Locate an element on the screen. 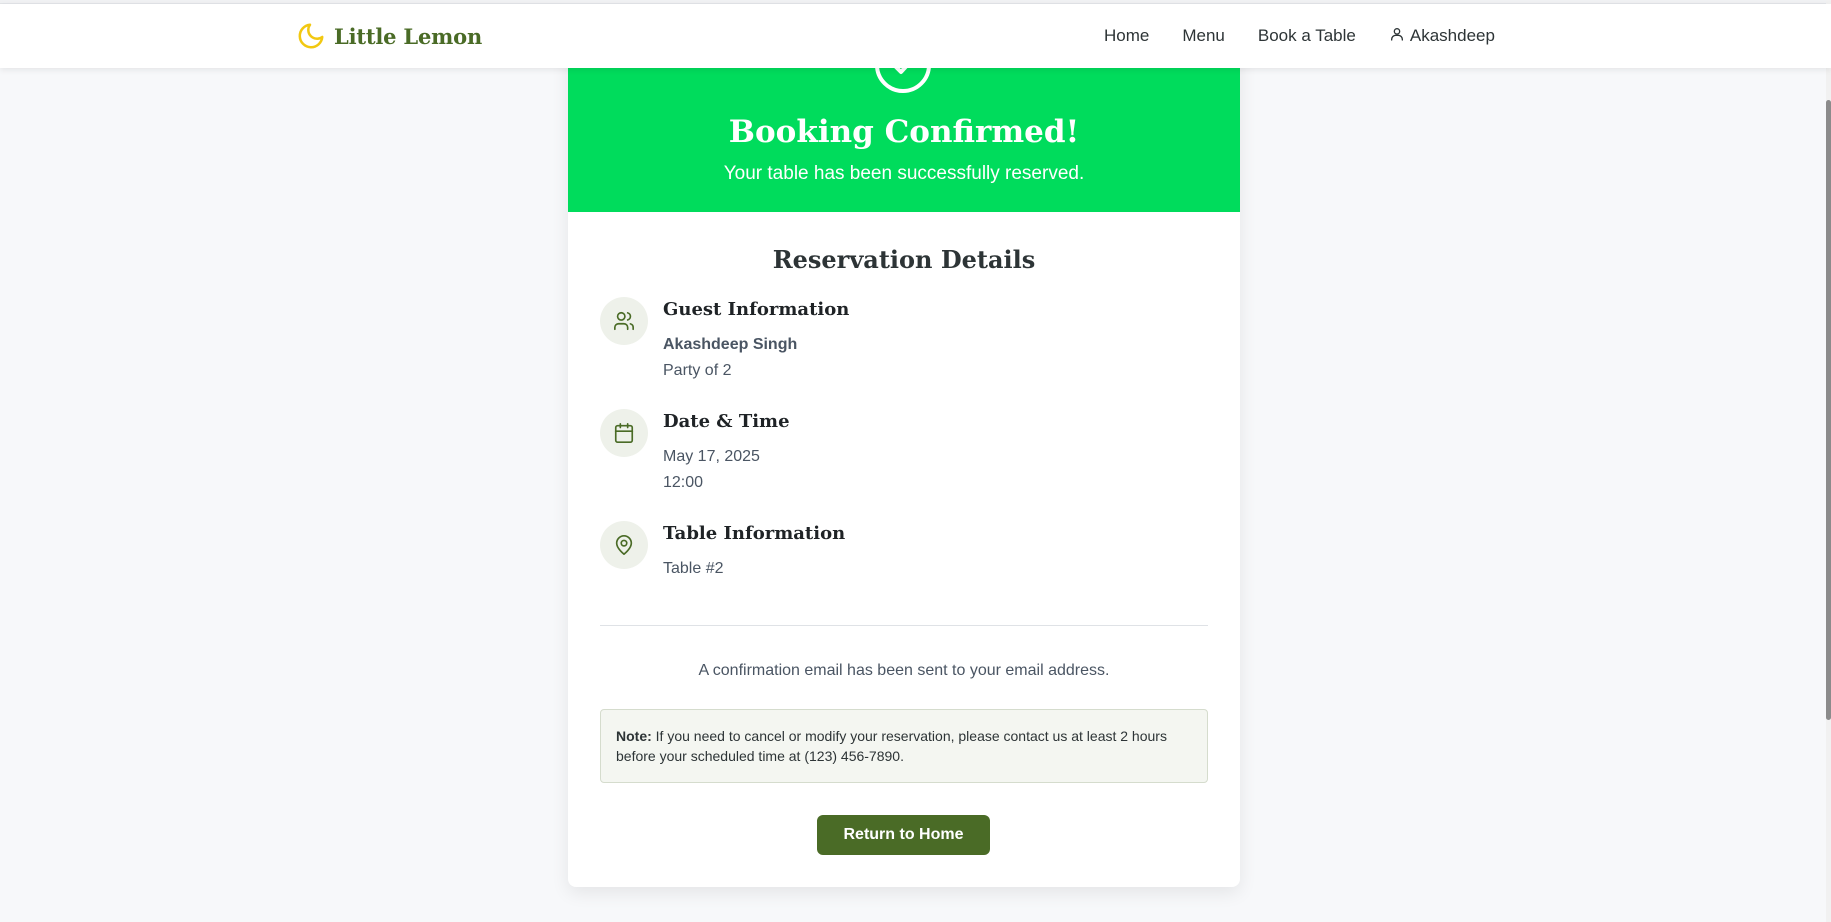 This screenshot has width=1831, height=922. reservation-date: May 17, 2025 is located at coordinates (711, 456).